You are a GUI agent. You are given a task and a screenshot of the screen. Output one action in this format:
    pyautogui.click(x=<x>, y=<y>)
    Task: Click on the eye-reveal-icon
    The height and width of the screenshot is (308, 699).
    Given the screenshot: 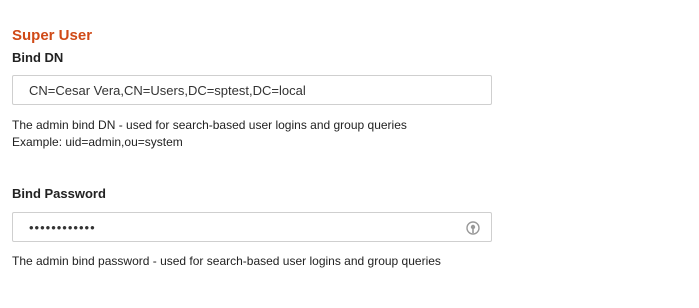 What is the action you would take?
    pyautogui.click(x=473, y=228)
    